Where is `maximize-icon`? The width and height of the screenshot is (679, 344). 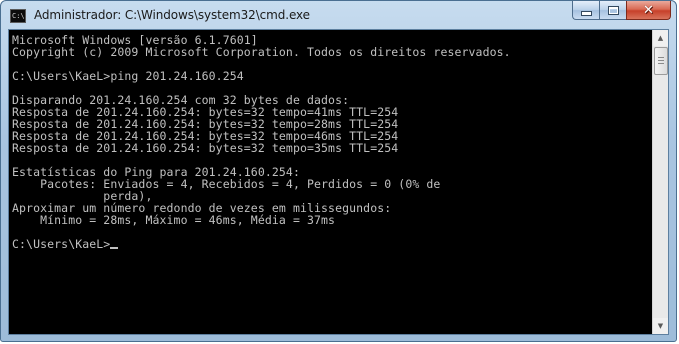
maximize-icon is located at coordinates (613, 10).